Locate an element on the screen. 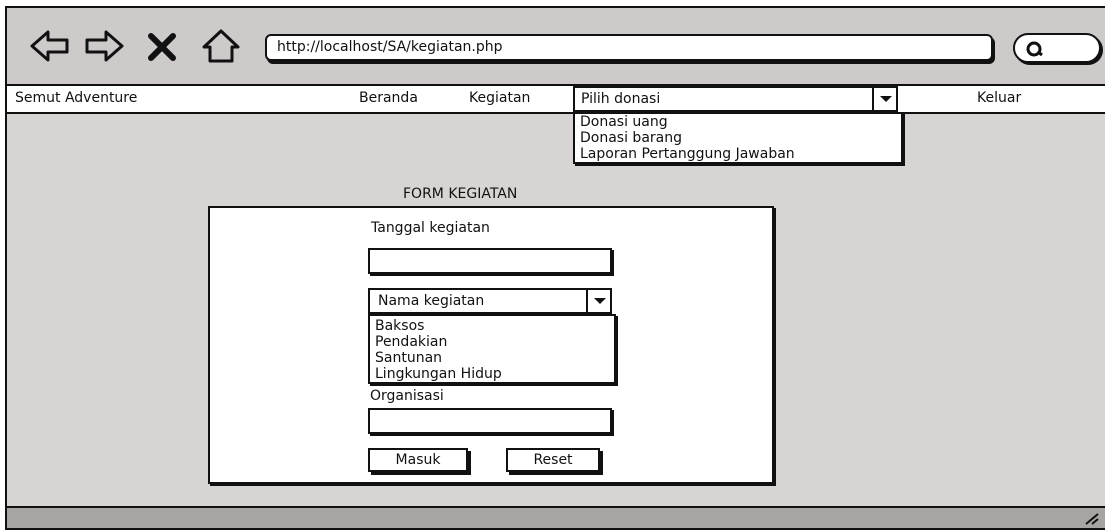 This screenshot has height=530, width=1105. submit-button: Masuk is located at coordinates (418, 460).